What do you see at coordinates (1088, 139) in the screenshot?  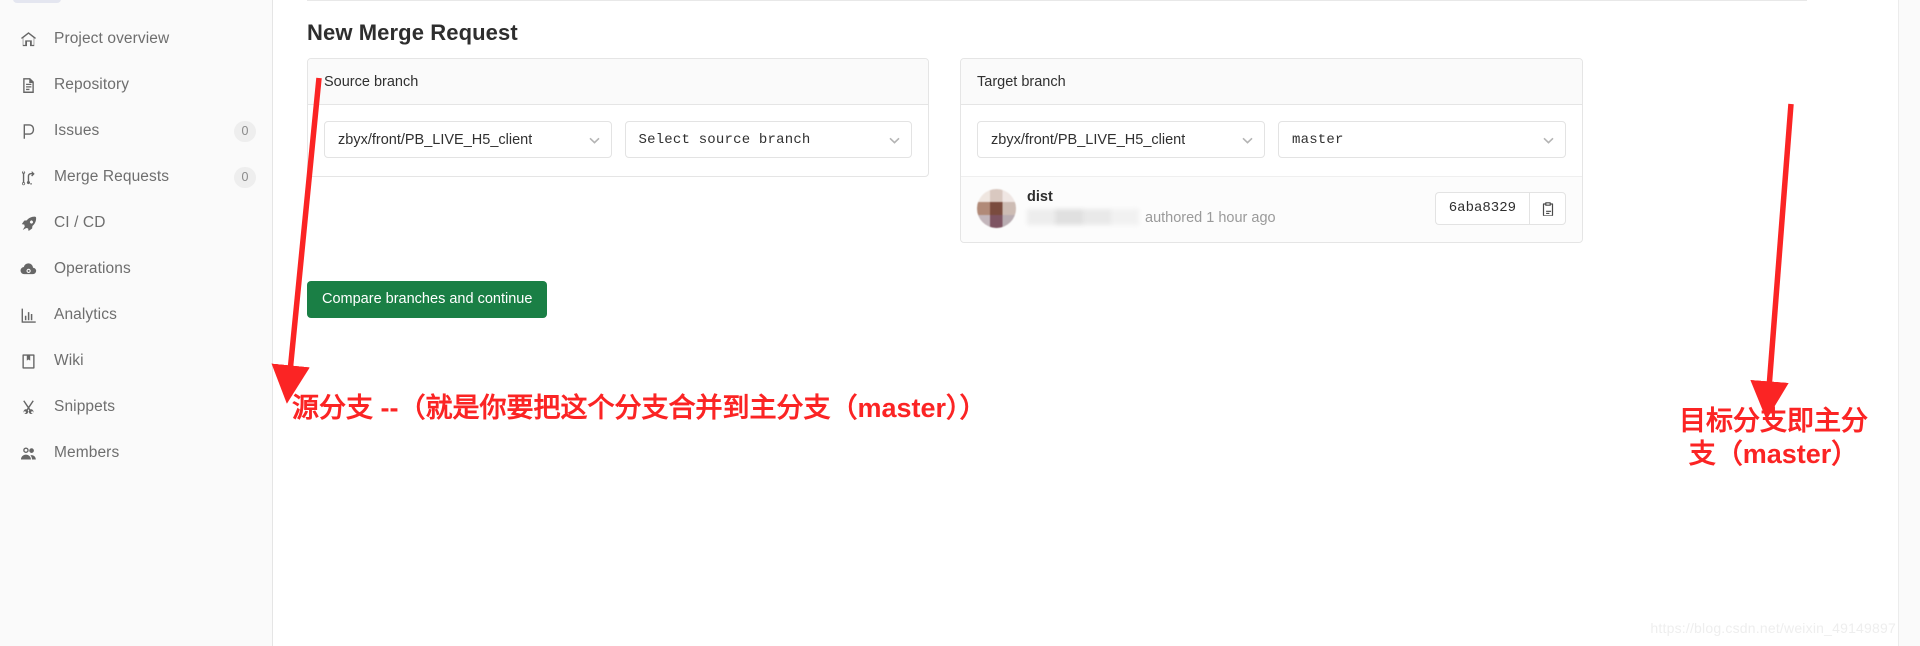 I see `target-project-value: zbyx/front/PB_LIVE_H5_client` at bounding box center [1088, 139].